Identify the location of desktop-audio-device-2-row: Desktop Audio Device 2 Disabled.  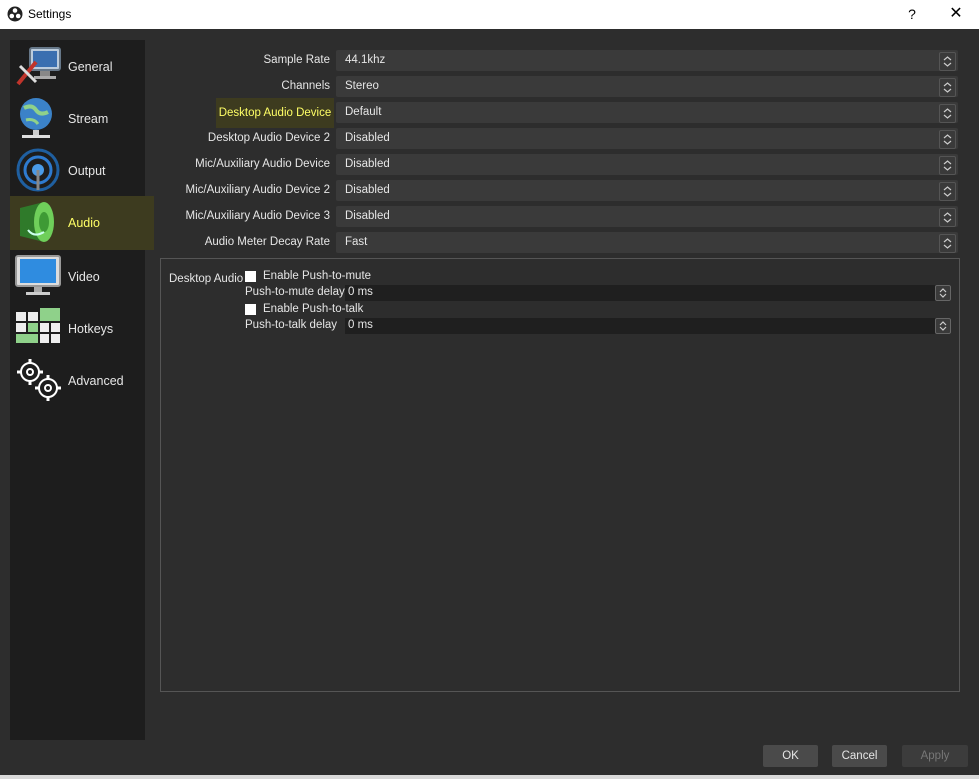
(560, 139).